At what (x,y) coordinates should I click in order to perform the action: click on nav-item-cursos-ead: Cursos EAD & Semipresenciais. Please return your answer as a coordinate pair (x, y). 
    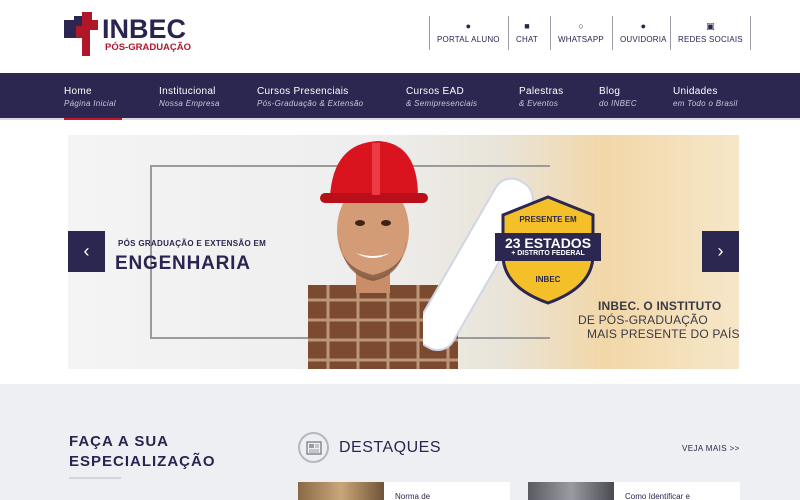
    Looking at the image, I should click on (441, 97).